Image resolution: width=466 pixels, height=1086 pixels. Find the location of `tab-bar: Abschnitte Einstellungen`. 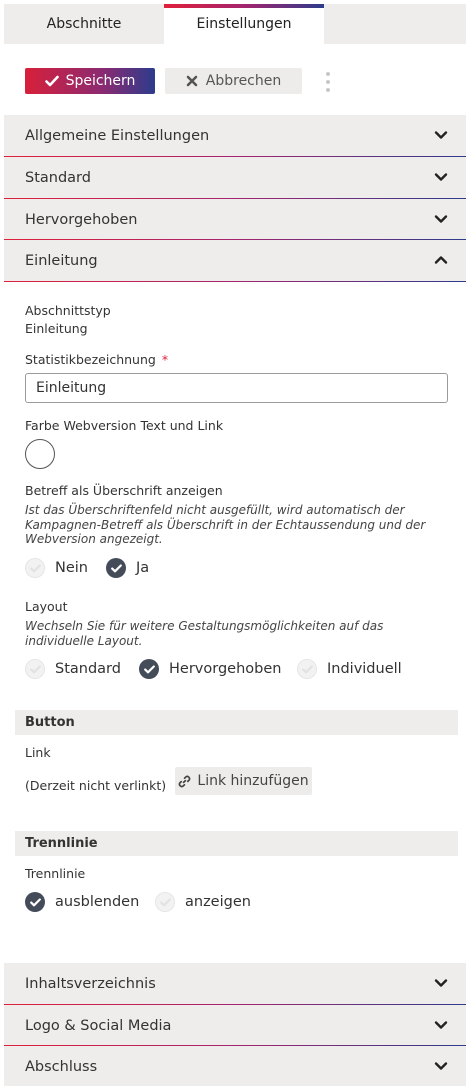

tab-bar: Abschnitte Einstellungen is located at coordinates (235, 24).